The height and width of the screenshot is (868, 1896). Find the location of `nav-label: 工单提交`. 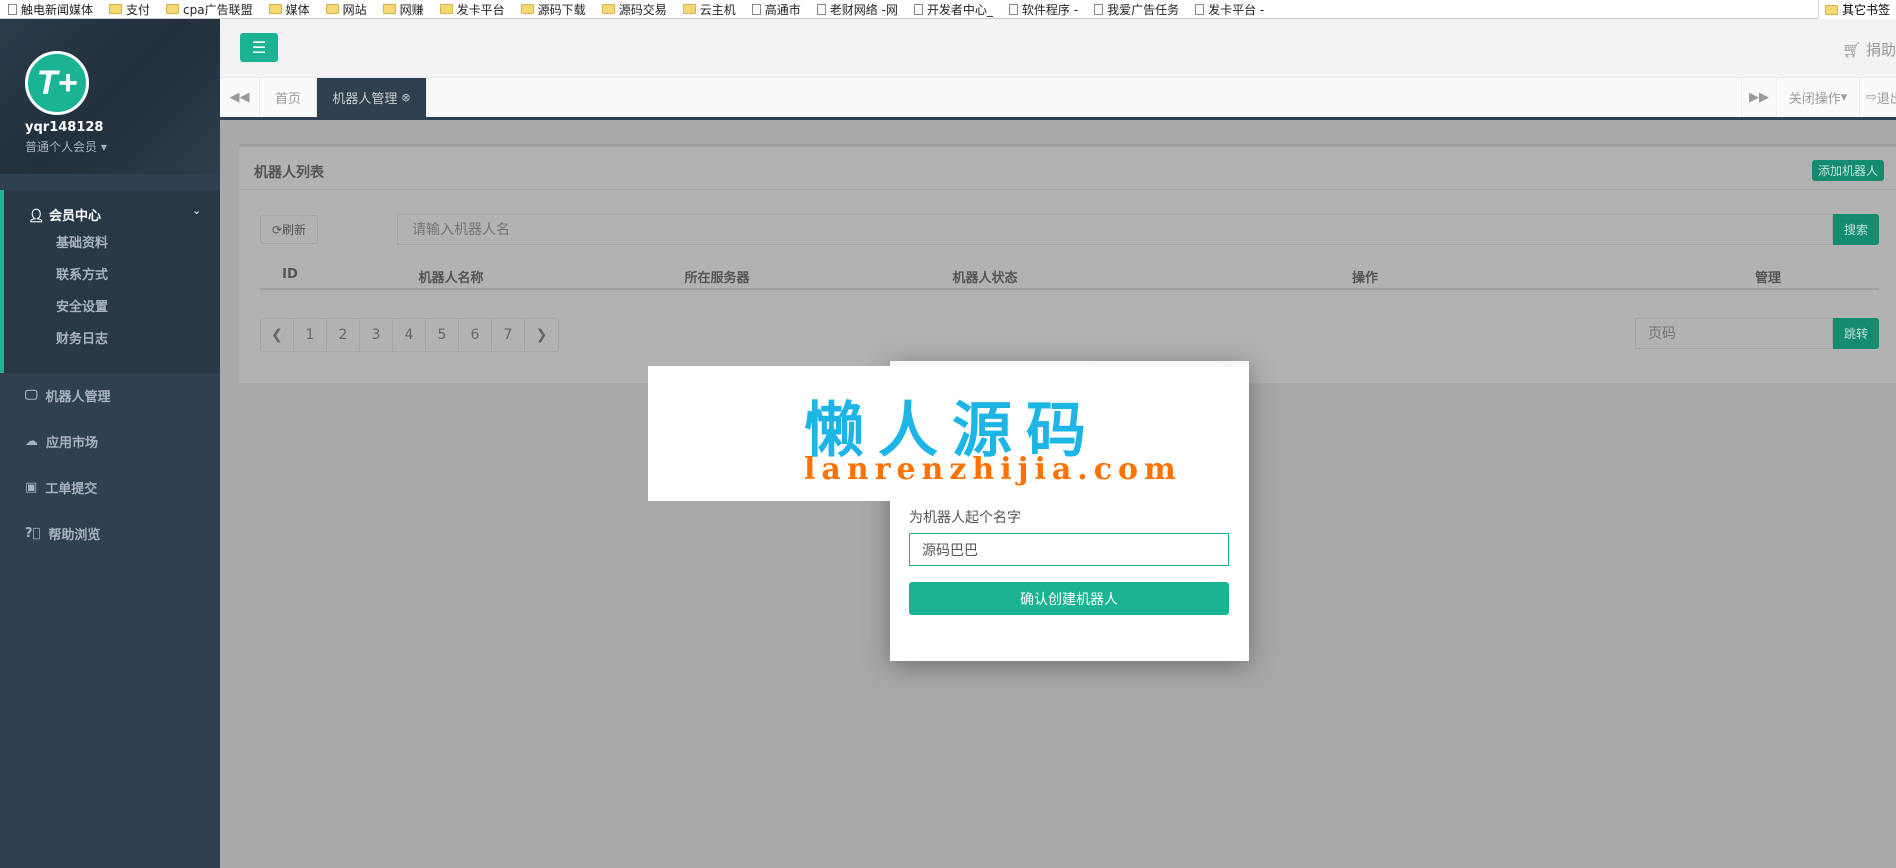

nav-label: 工单提交 is located at coordinates (71, 489).